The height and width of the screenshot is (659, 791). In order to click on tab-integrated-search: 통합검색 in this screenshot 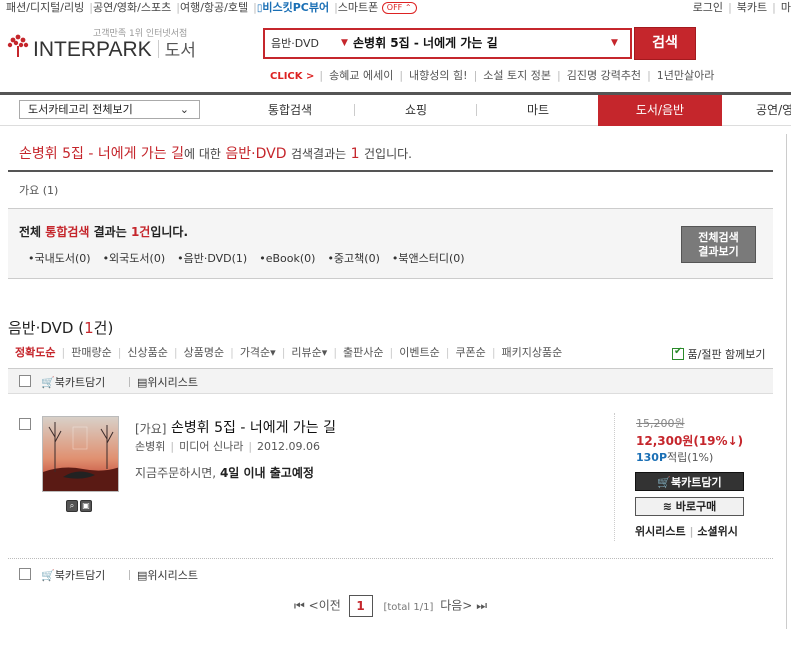, I will do `click(290, 110)`.